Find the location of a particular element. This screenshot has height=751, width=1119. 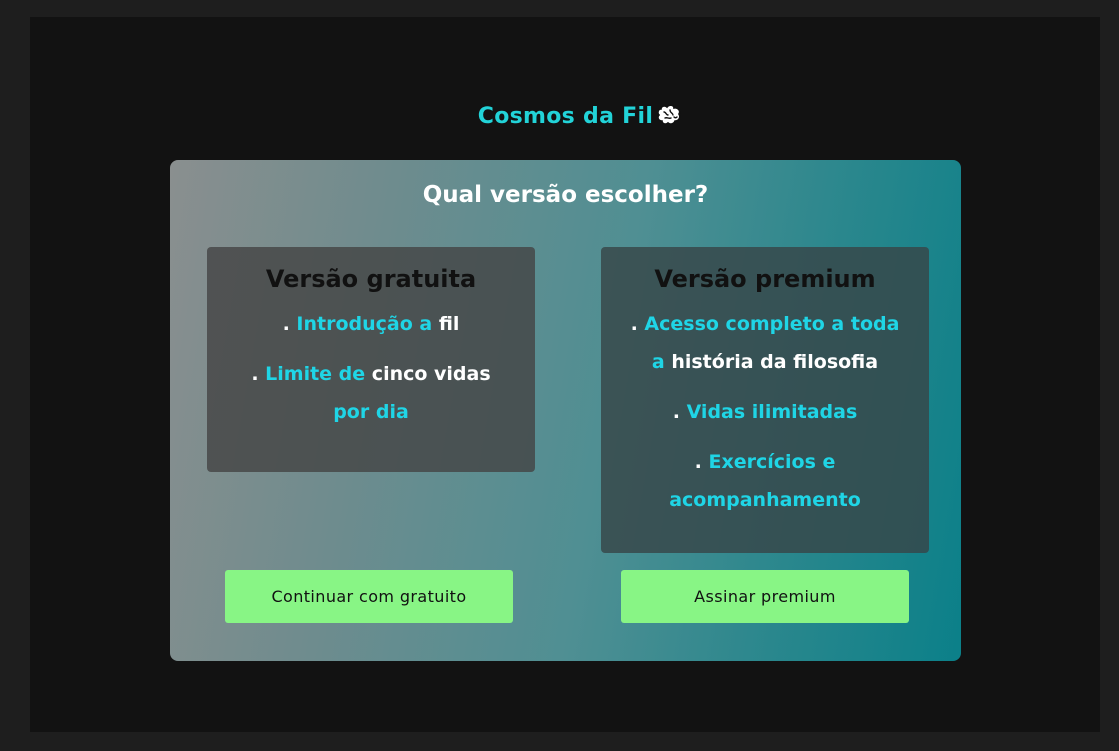

panel-title: Qual versão escolher? is located at coordinates (565, 195).